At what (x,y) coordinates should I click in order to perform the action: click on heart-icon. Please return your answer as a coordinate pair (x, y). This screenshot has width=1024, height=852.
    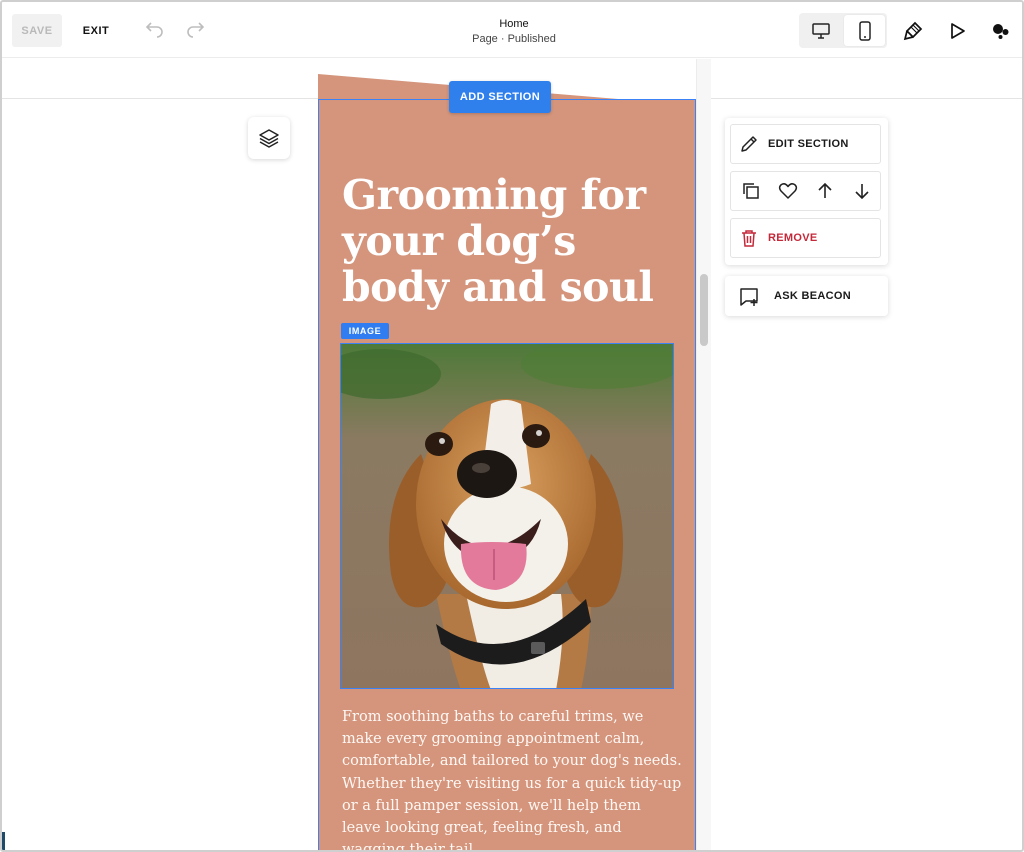
    Looking at the image, I should click on (788, 191).